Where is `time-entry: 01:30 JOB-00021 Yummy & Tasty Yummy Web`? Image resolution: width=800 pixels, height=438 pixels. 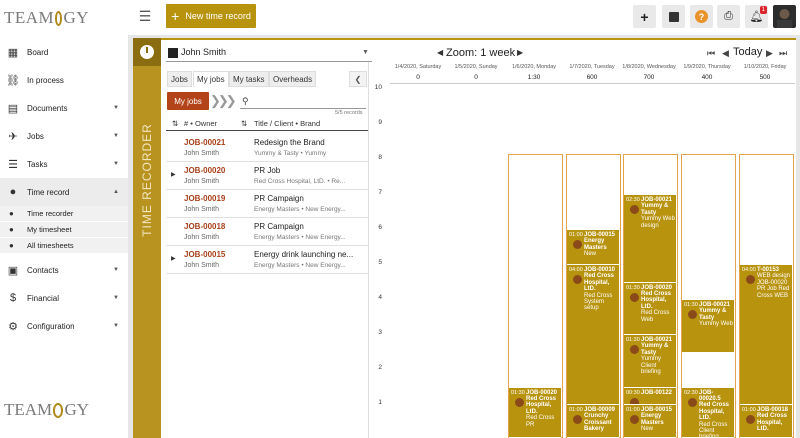 time-entry: 01:30 JOB-00021 Yummy & Tasty Yummy Web is located at coordinates (708, 326).